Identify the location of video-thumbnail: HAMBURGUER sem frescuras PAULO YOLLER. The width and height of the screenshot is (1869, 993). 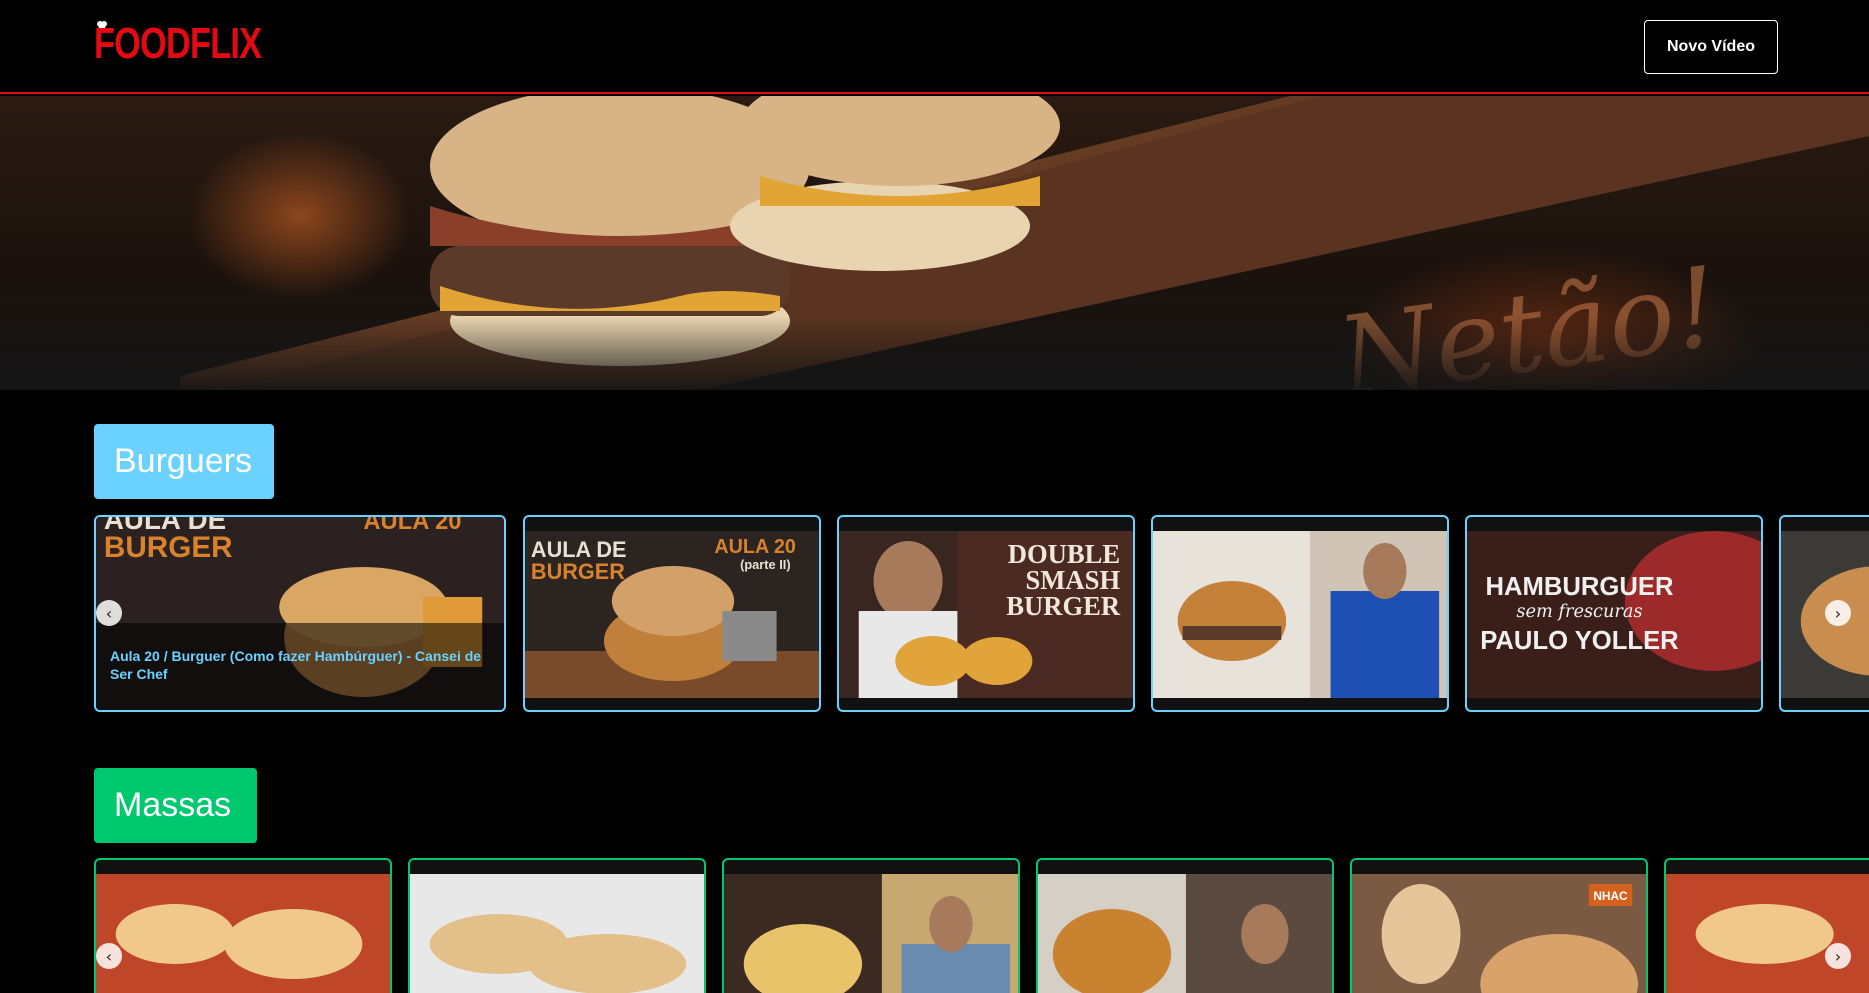
(1614, 614).